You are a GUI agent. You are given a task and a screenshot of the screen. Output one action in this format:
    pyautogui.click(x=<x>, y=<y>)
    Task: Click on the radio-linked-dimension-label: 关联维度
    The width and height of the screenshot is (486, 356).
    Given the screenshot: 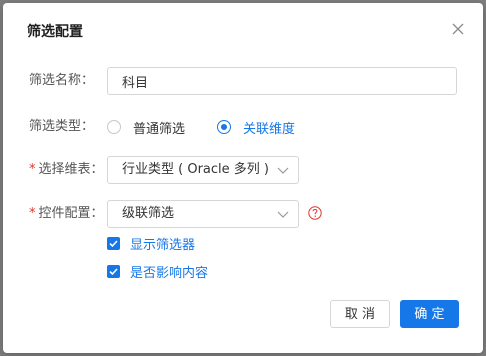 What is the action you would take?
    pyautogui.click(x=269, y=129)
    